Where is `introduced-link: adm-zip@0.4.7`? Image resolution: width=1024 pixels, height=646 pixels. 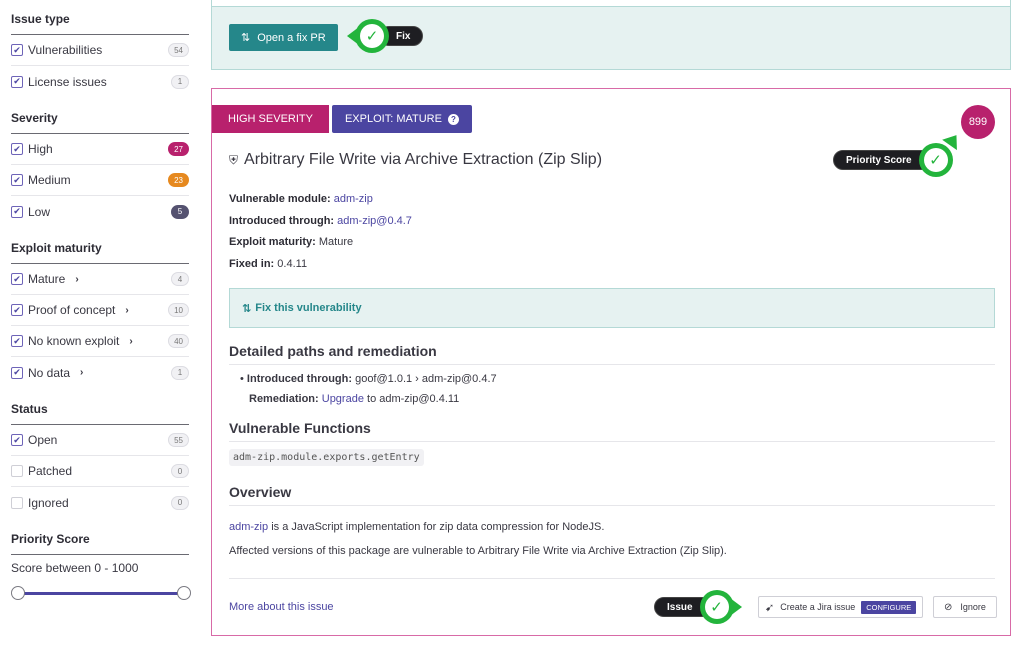
introduced-link: adm-zip@0.4.7 is located at coordinates (374, 221).